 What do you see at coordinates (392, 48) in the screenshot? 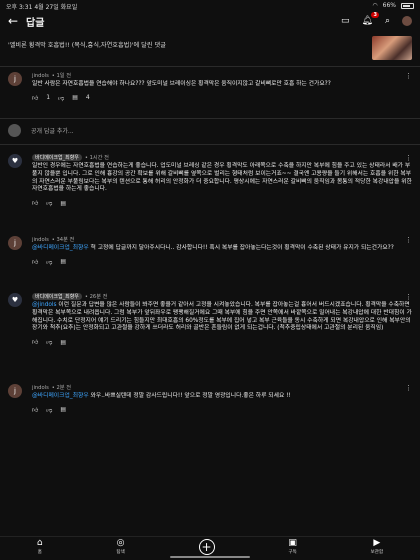
I see `video-thumbnail` at bounding box center [392, 48].